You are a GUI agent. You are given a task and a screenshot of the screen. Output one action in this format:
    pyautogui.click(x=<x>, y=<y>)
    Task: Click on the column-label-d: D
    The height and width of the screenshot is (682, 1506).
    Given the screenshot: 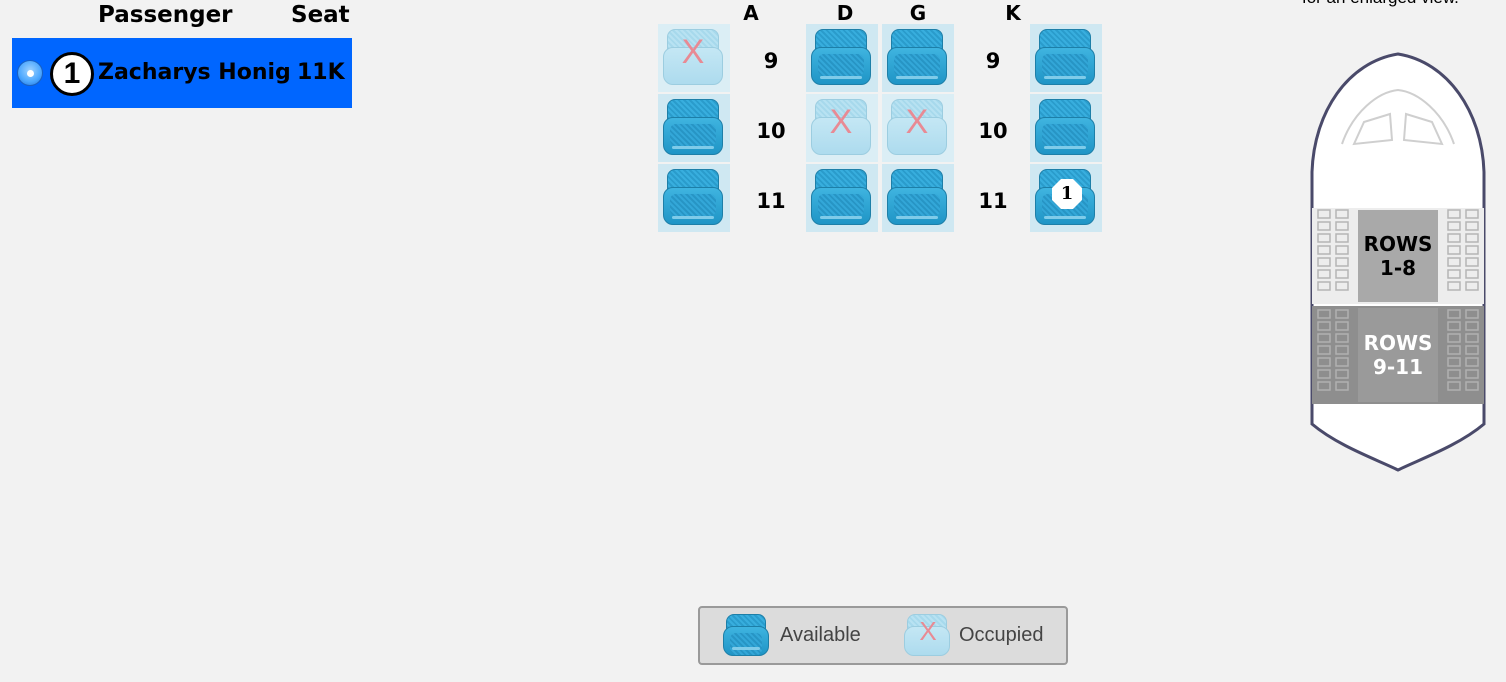 What is the action you would take?
    pyautogui.click(x=845, y=13)
    